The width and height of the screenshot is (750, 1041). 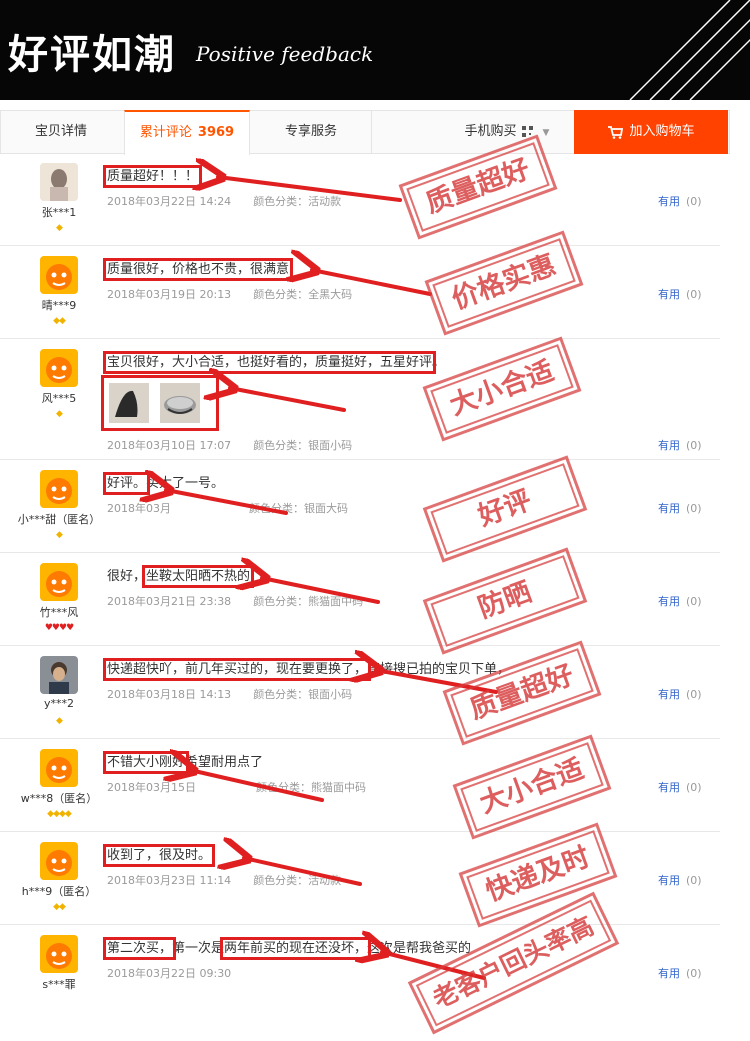 What do you see at coordinates (235, 601) in the screenshot?
I see `review-meta: 2018年03月21日 23:38 颜色分类：熊猫面中码` at bounding box center [235, 601].